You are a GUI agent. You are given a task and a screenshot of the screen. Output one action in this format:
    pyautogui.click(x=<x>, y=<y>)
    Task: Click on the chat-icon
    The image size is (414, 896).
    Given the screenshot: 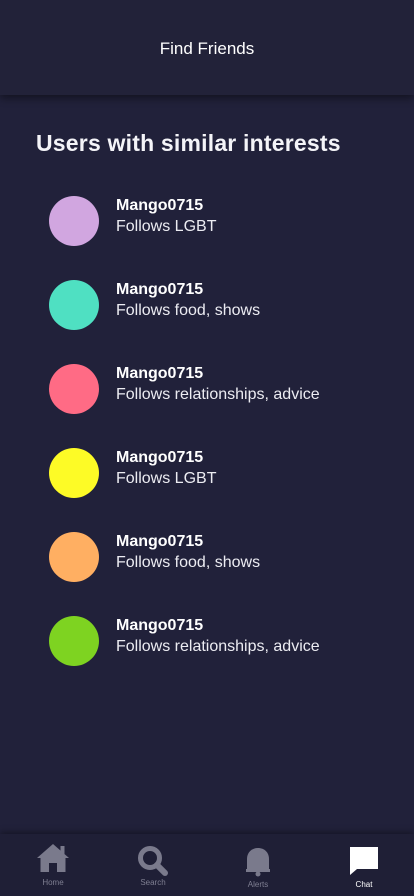 What is the action you would take?
    pyautogui.click(x=364, y=861)
    